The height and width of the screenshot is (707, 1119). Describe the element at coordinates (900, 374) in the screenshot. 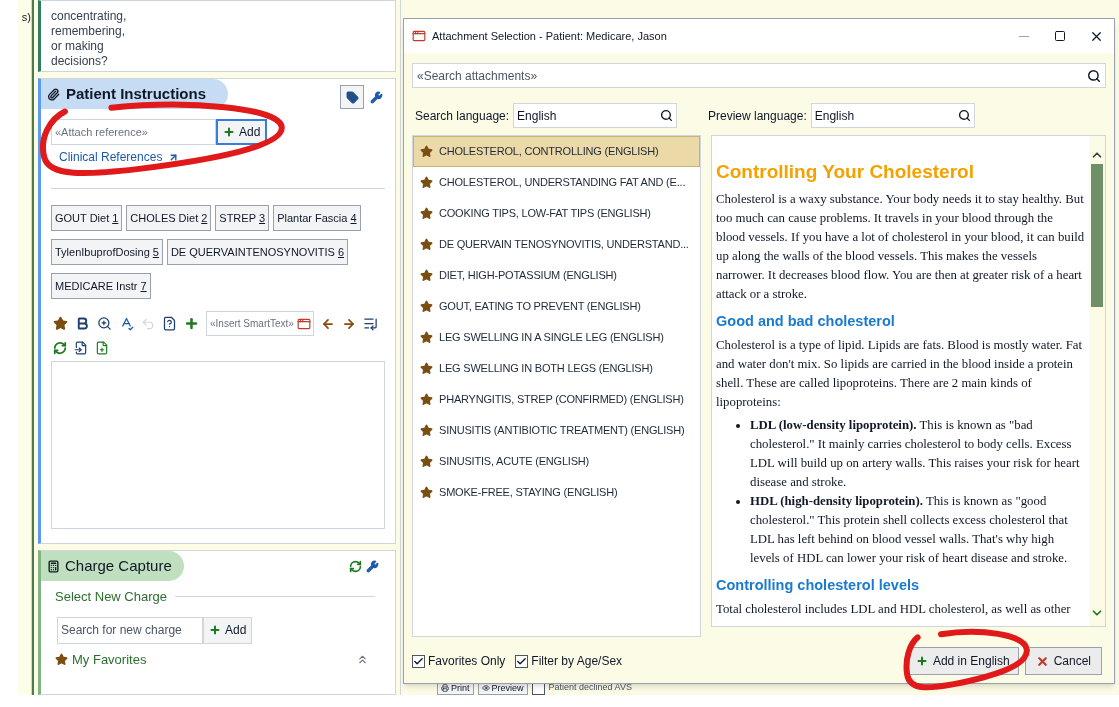

I see `paragraph: Cholesterol is a type of lipid. Lipids are fats. Blood is mostly water. Fat and water don't mix. So lipids are carried in the blood inside a protein shell. These are called lipoproteins. There are 2 main kinds of lipoproteins:` at that location.